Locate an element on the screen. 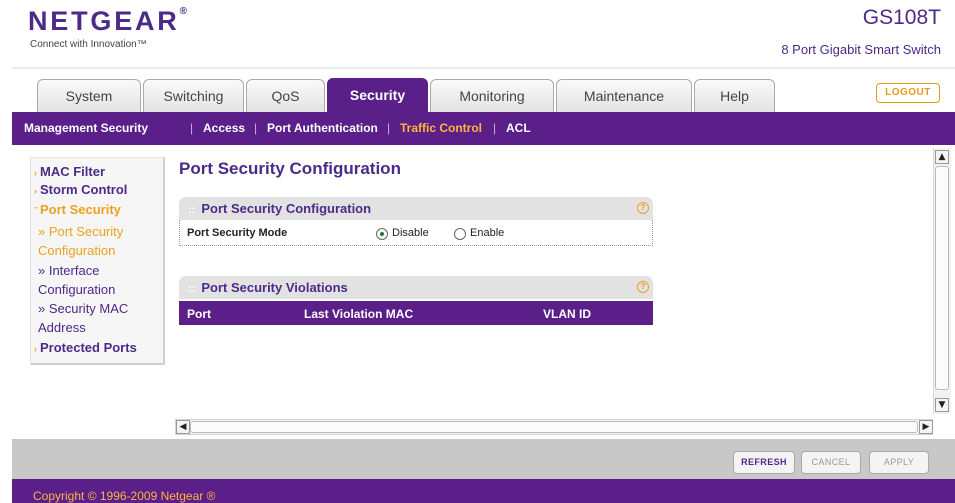  subnav-acl: ACL is located at coordinates (518, 128).